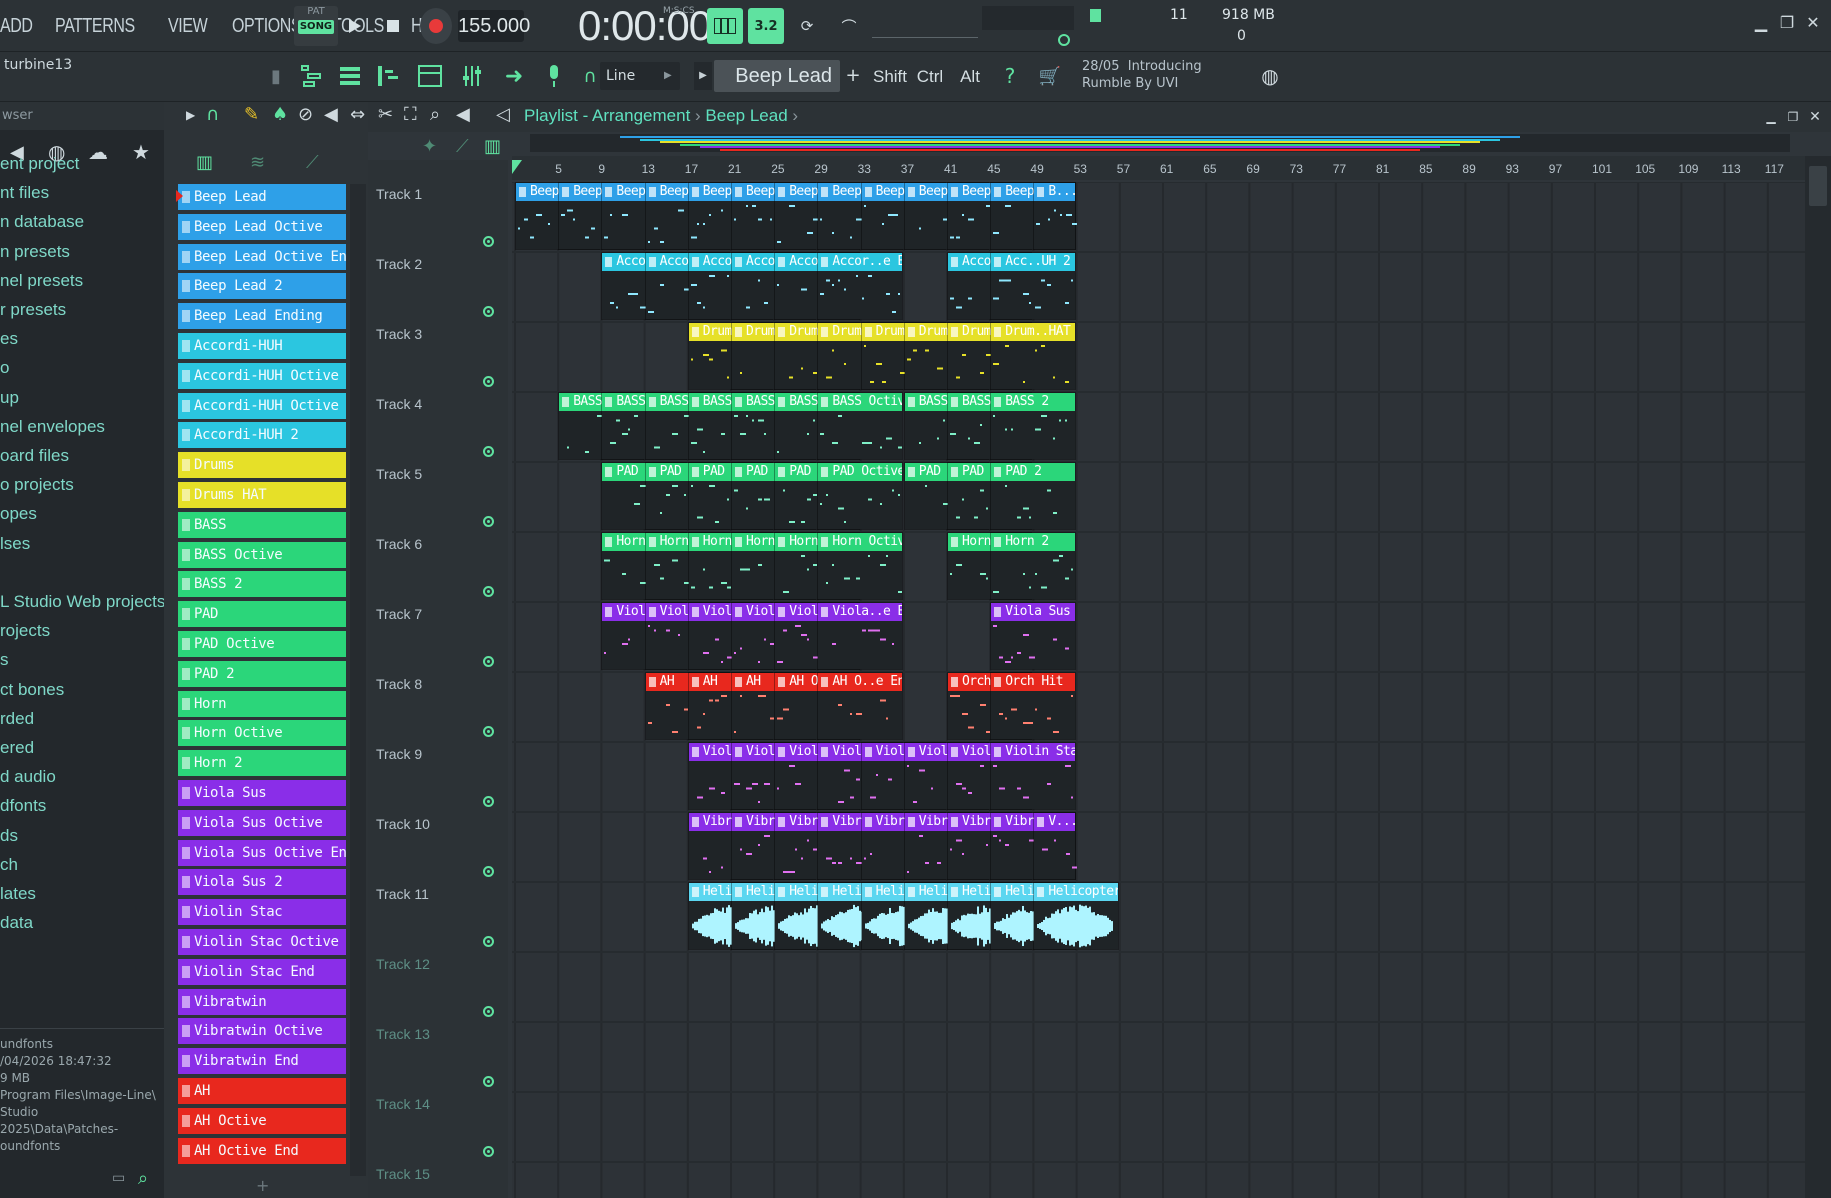 This screenshot has width=1831, height=1198. I want to click on channel-button: Horn 2, so click(262, 763).